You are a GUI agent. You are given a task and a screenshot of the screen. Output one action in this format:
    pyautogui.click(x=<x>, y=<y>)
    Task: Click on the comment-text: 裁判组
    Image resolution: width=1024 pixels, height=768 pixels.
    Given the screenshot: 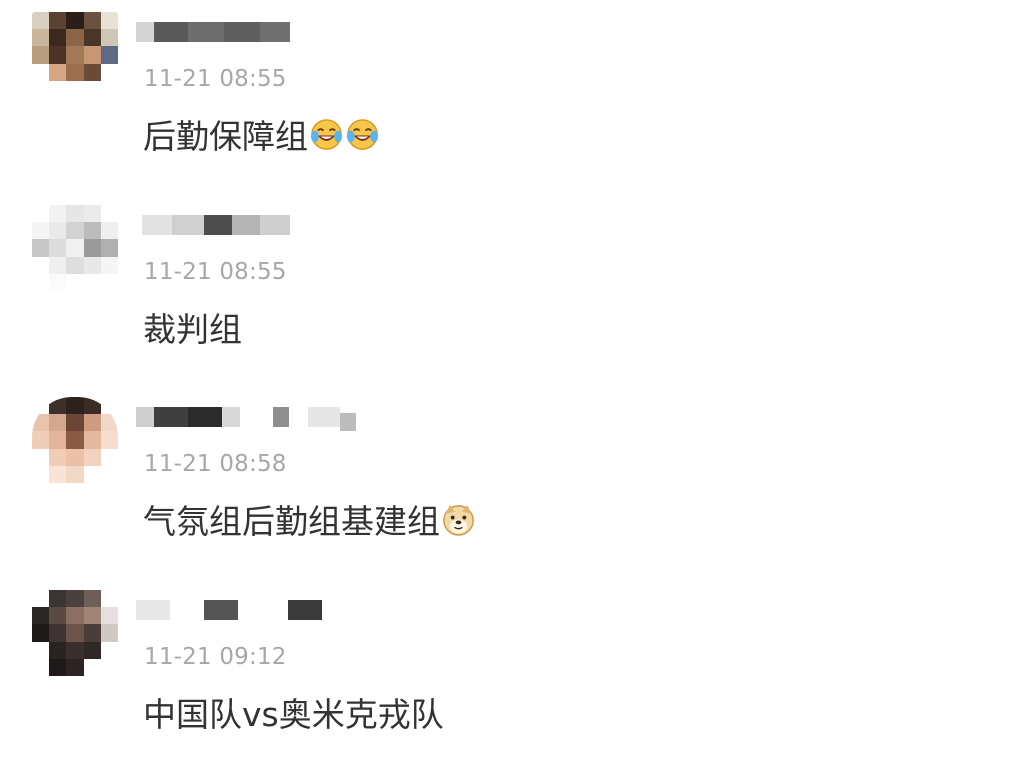 What is the action you would take?
    pyautogui.click(x=192, y=329)
    